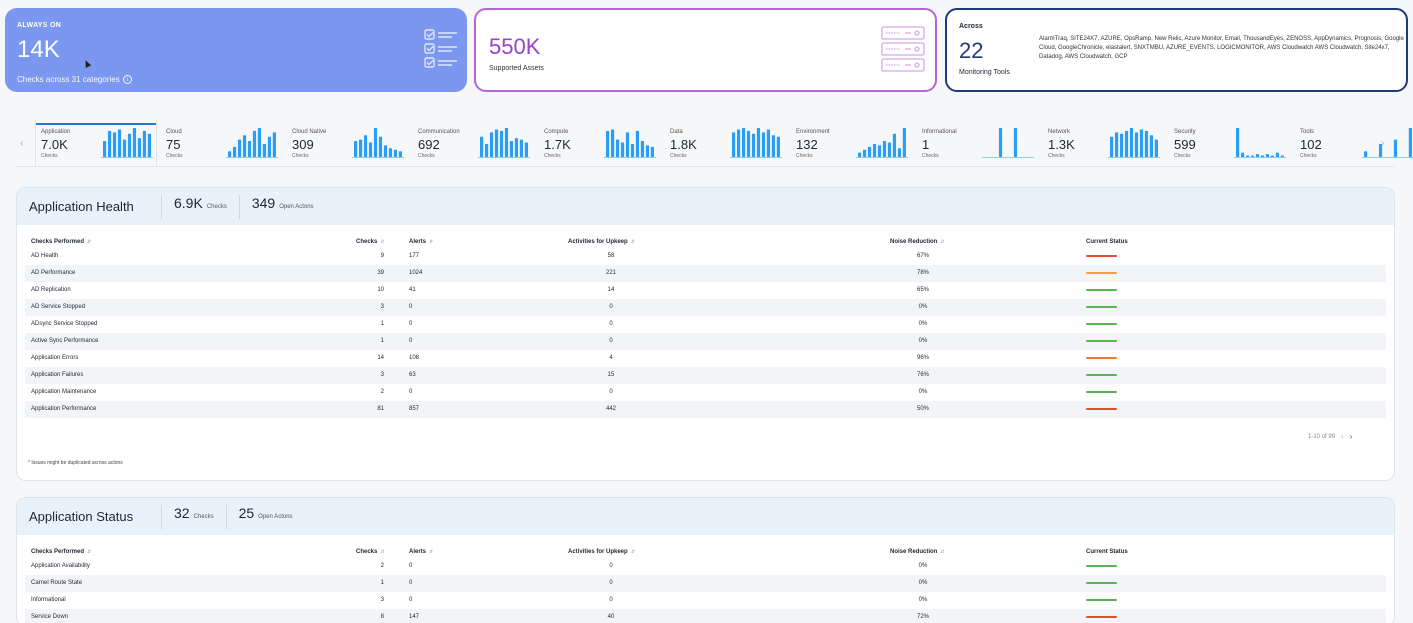  What do you see at coordinates (705, 290) in the screenshot?
I see `table-row: AD Replication 10 41 14 65%` at bounding box center [705, 290].